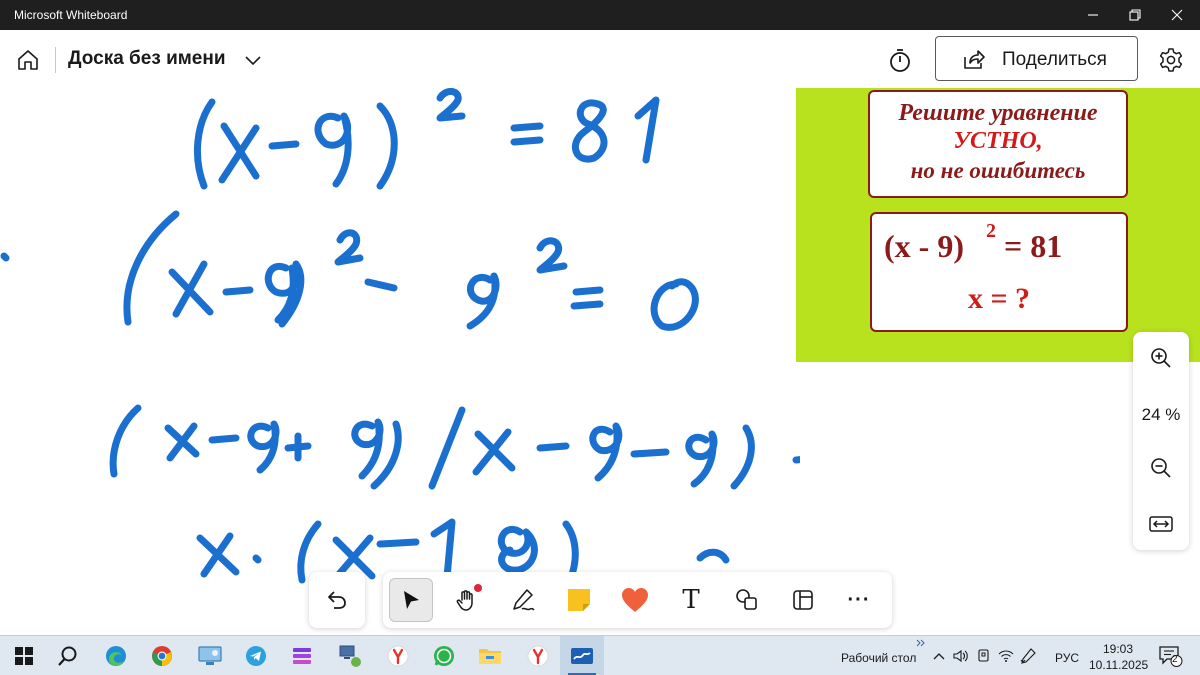 The height and width of the screenshot is (675, 1200). What do you see at coordinates (998, 144) in the screenshot?
I see `task-text-box: Решите уравнение УСТНО, но не ошибитесь` at bounding box center [998, 144].